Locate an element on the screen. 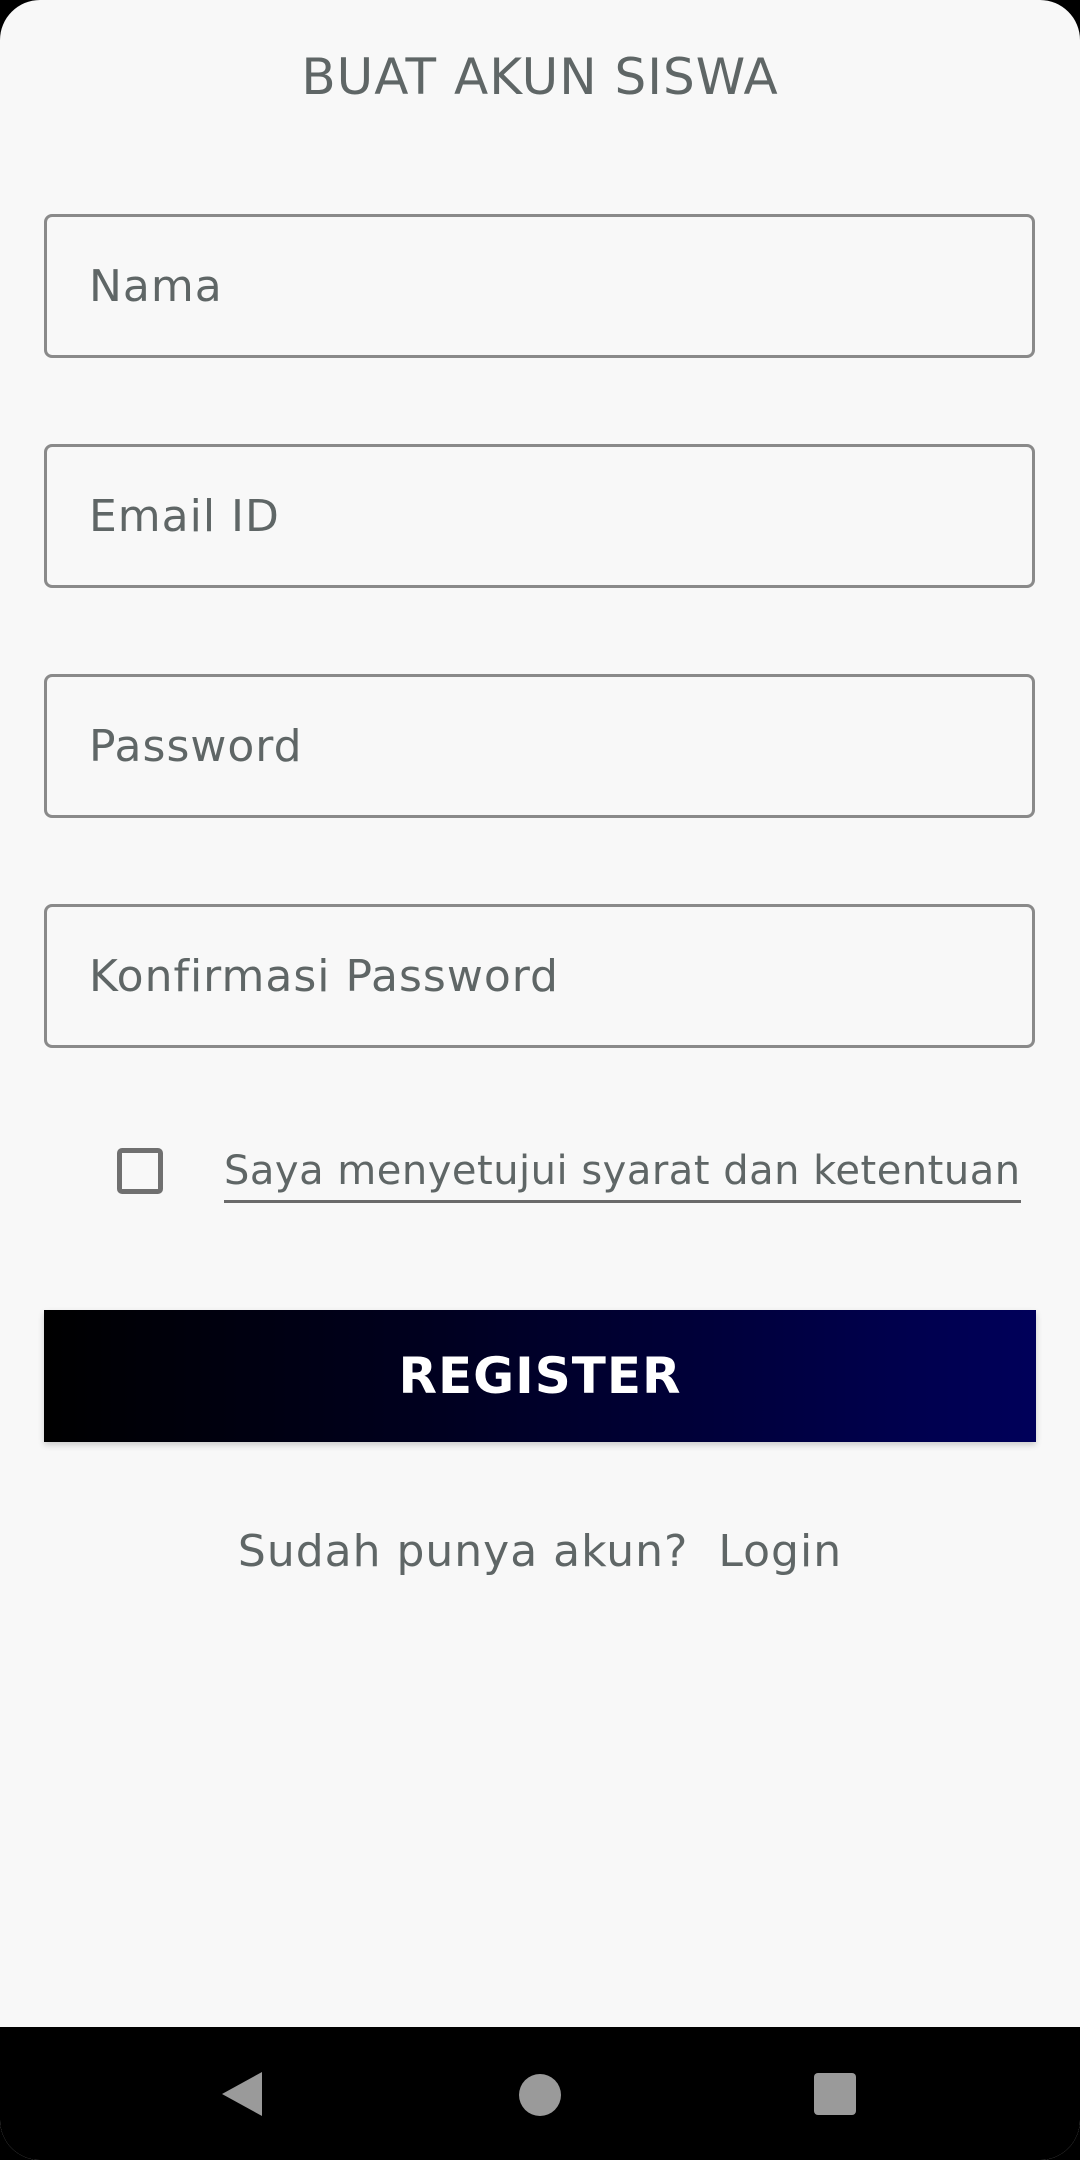  have-account-text: Sudah punya akun? is located at coordinates (463, 1551).